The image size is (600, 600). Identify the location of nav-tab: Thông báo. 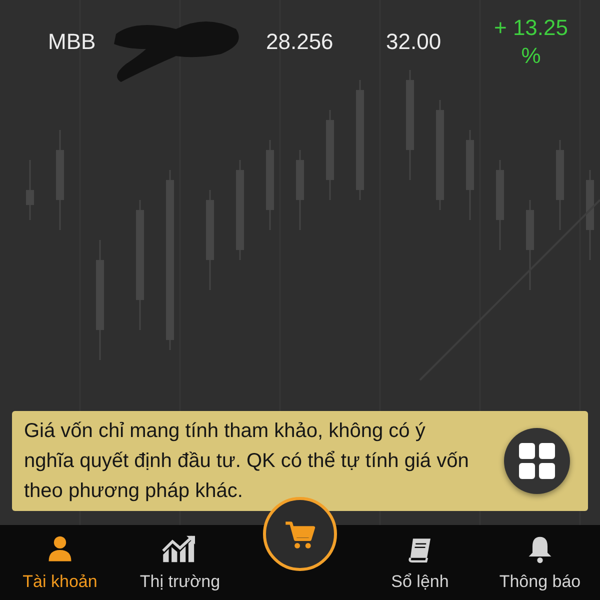
(540, 562).